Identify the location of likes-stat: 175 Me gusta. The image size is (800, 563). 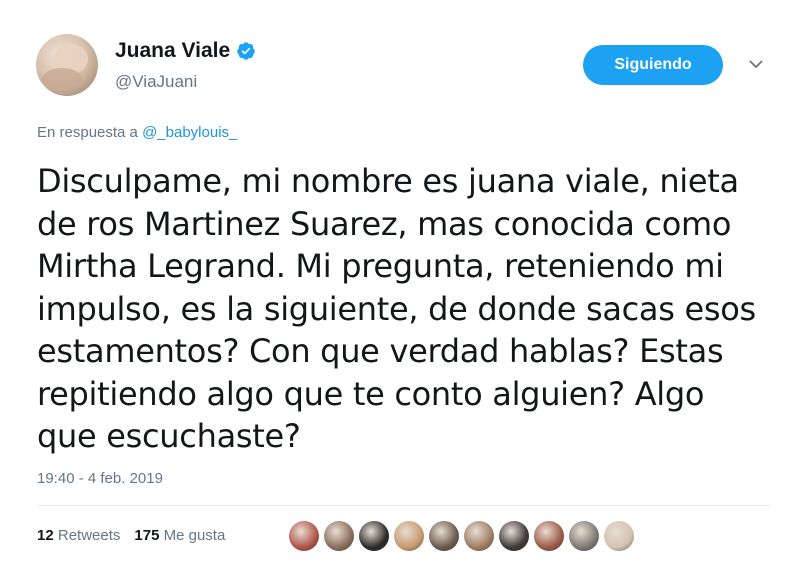
(179, 535).